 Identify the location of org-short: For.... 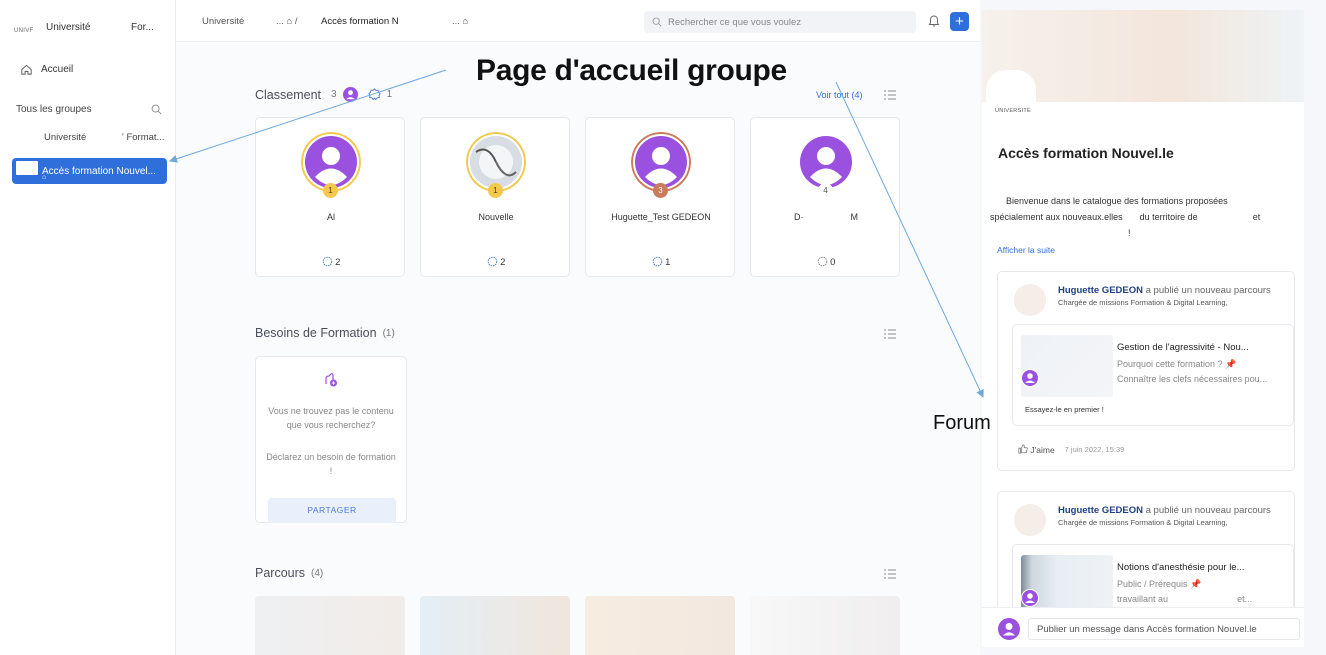
(142, 27).